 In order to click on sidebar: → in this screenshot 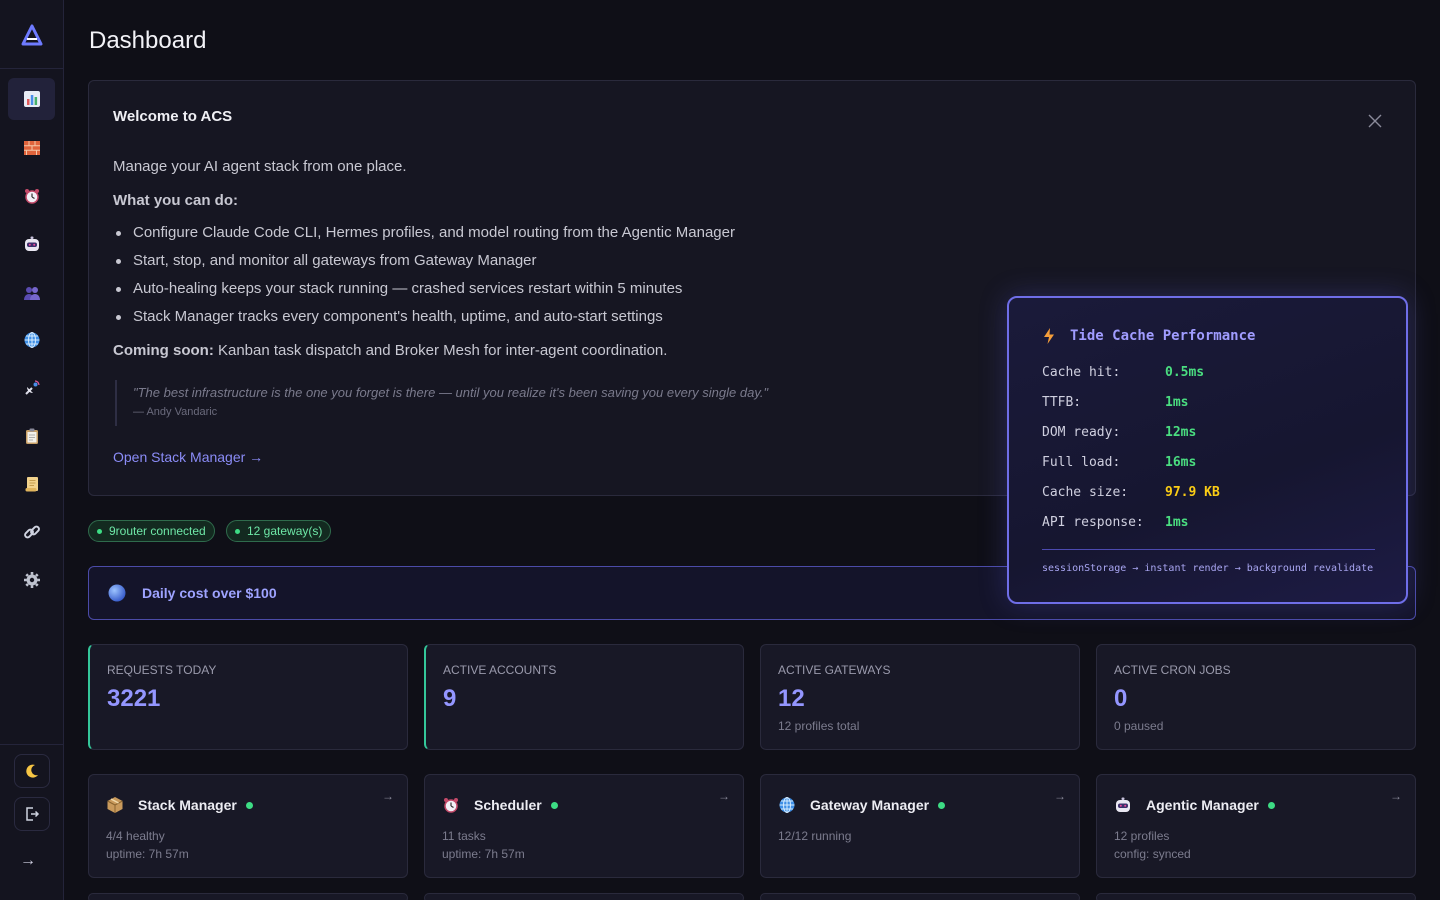, I will do `click(32, 450)`.